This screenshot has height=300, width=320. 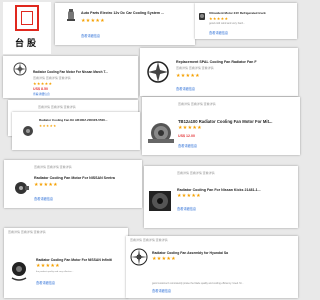 I want to click on product-title: Ultrasilent Motor 24V Refrigerated truck, so click(x=237, y=13).